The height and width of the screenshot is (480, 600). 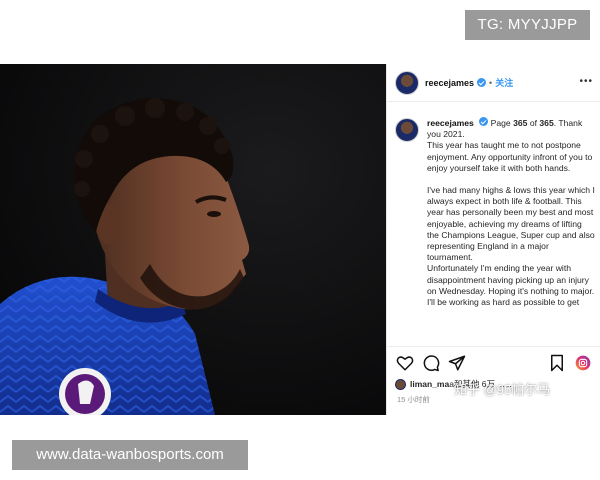 I want to click on action-bar, so click(x=493, y=361).